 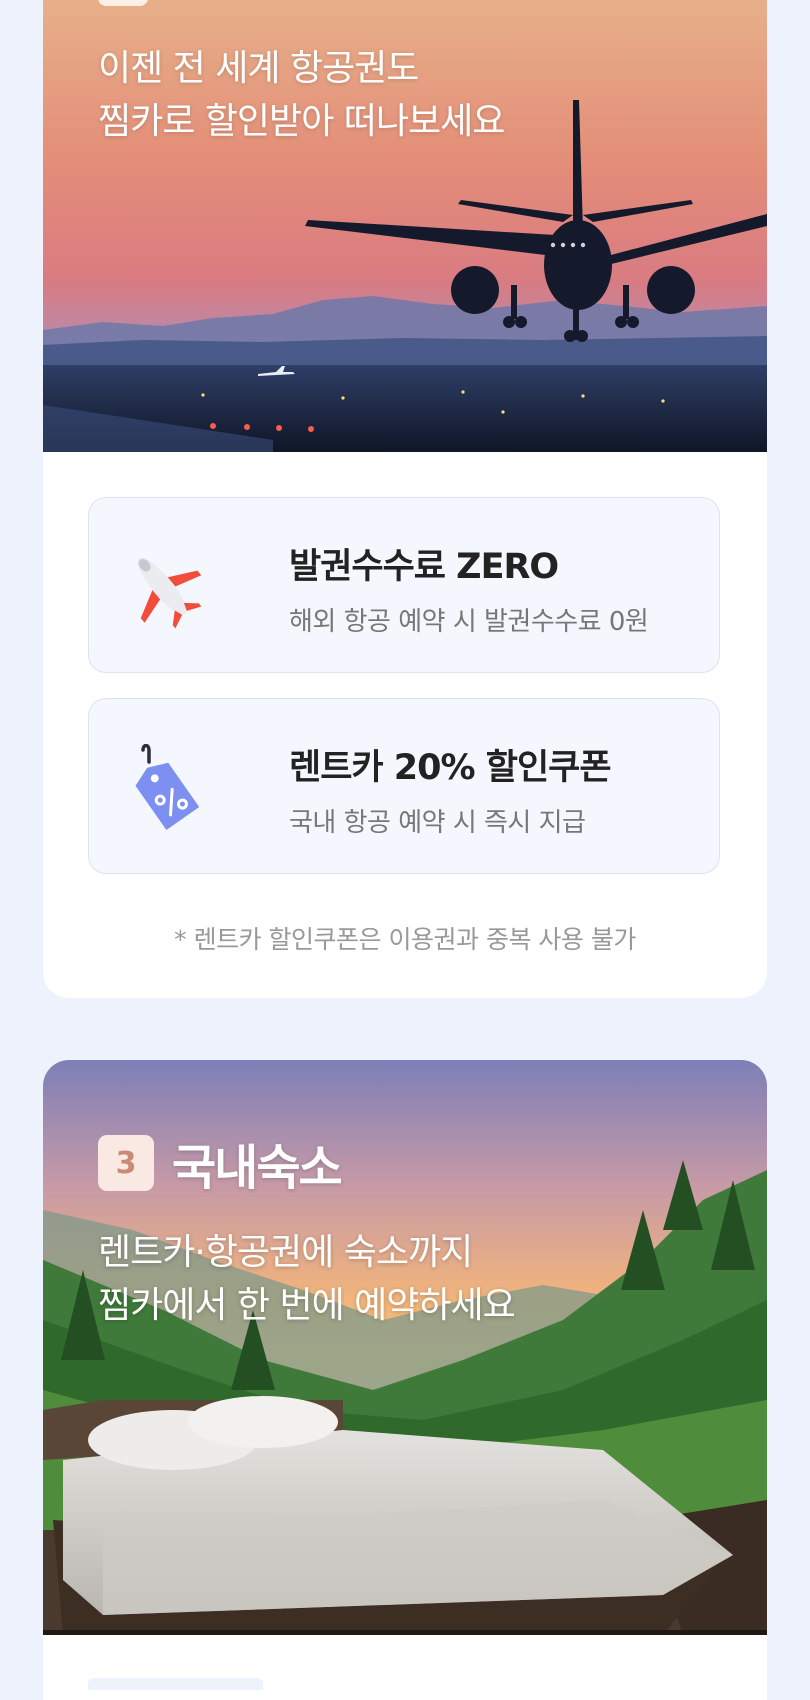 What do you see at coordinates (437, 823) in the screenshot?
I see `benefit-description: 국내 항공 예약 시 즉시 지급` at bounding box center [437, 823].